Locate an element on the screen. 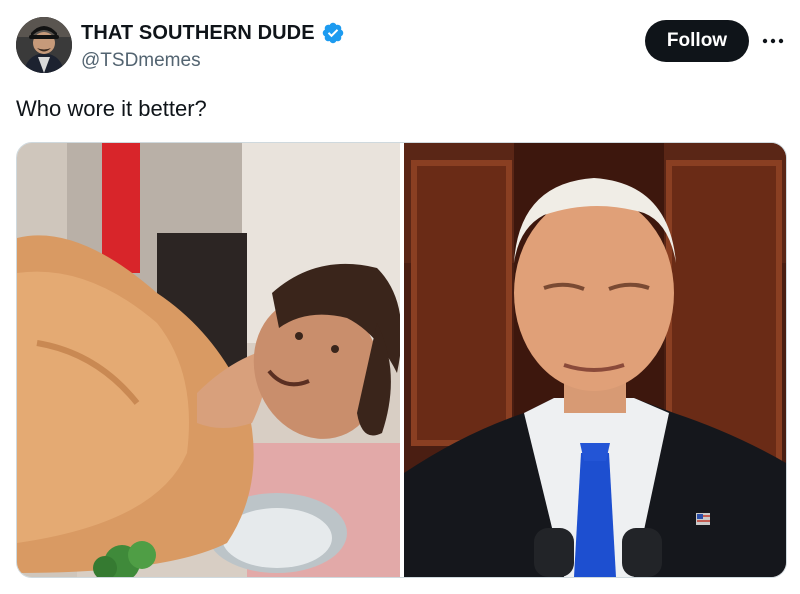  more-options-button is located at coordinates (773, 41).